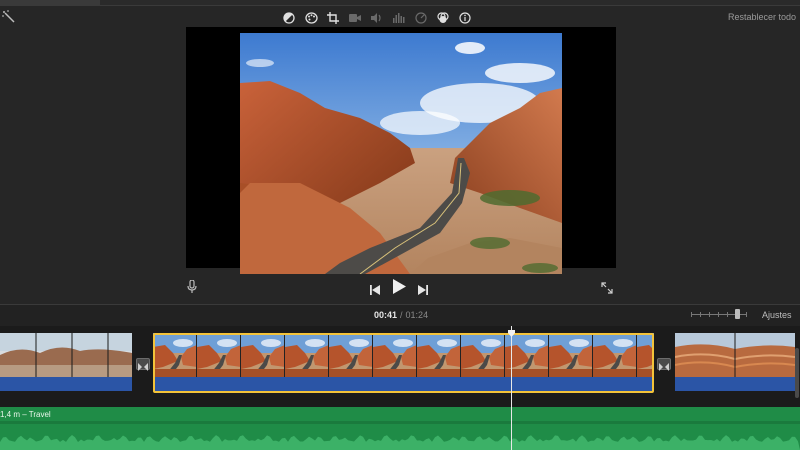  I want to click on stabilization-icon, so click(355, 18).